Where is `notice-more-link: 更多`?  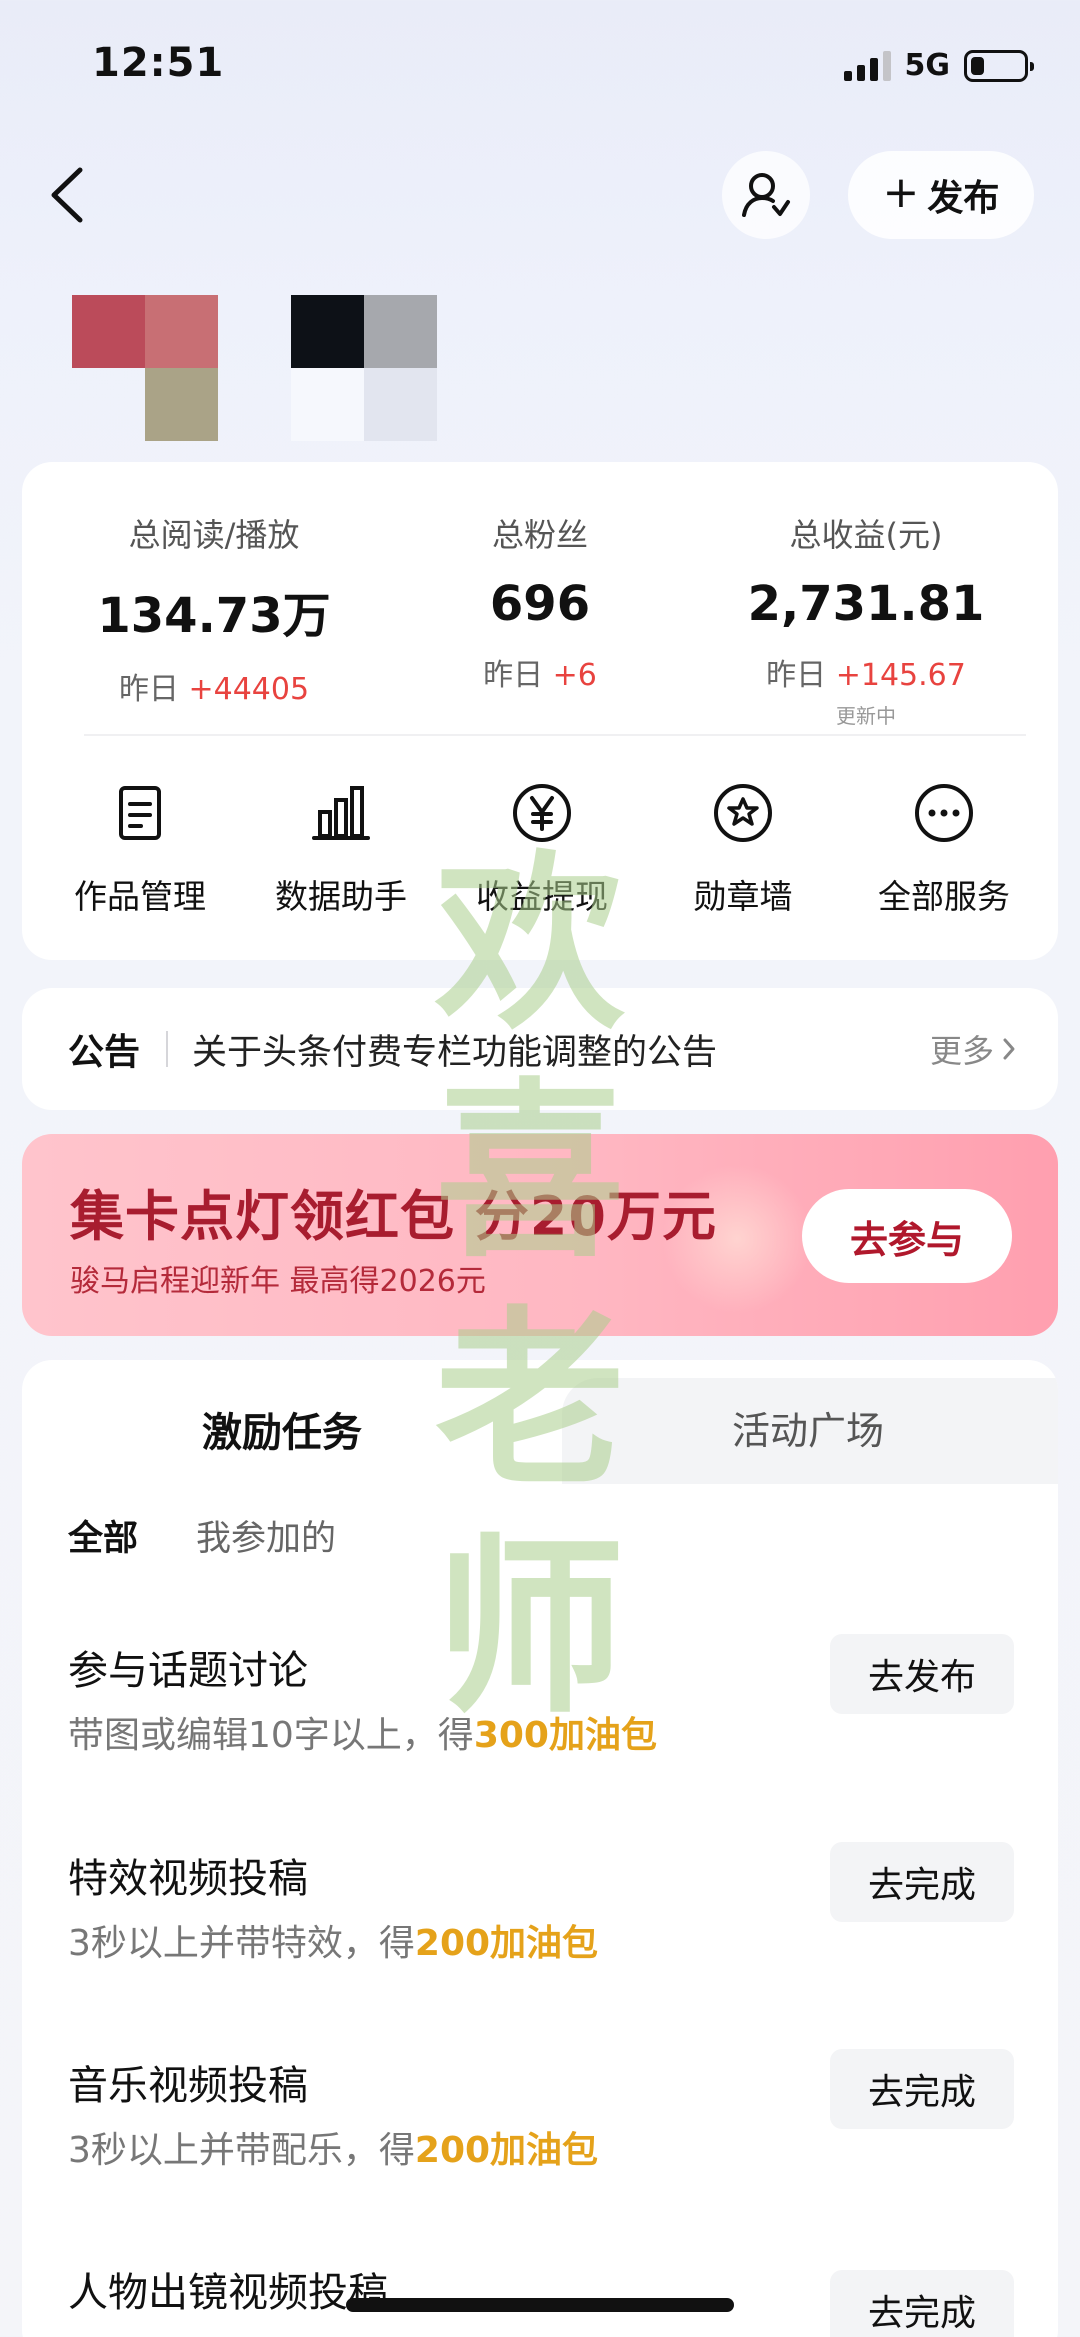
notice-more-link: 更多 is located at coordinates (974, 1049).